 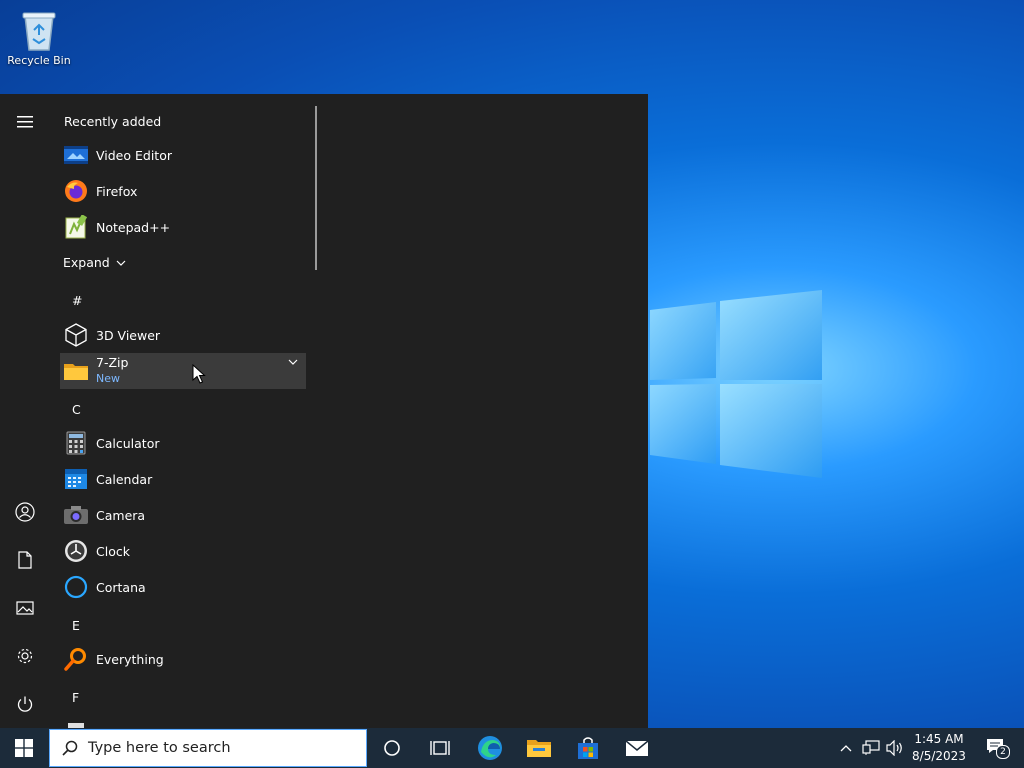 I want to click on mouse-cursor-icon, so click(x=199, y=374).